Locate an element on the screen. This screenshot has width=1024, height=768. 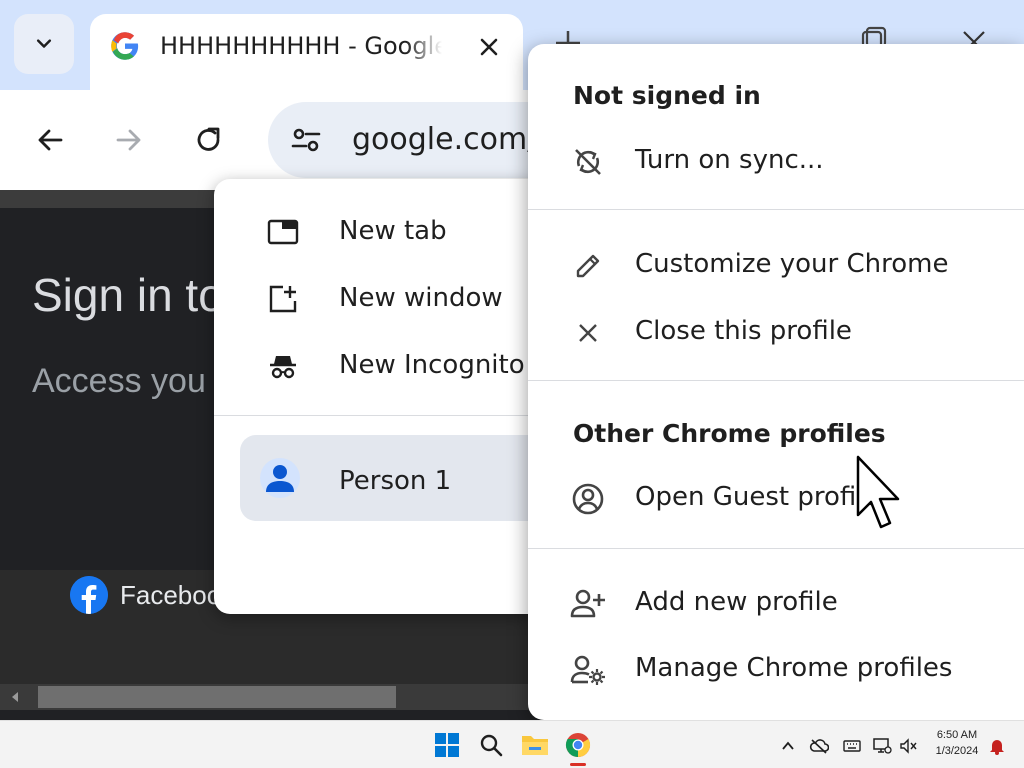
menu-item-label: New window is located at coordinates (421, 298).